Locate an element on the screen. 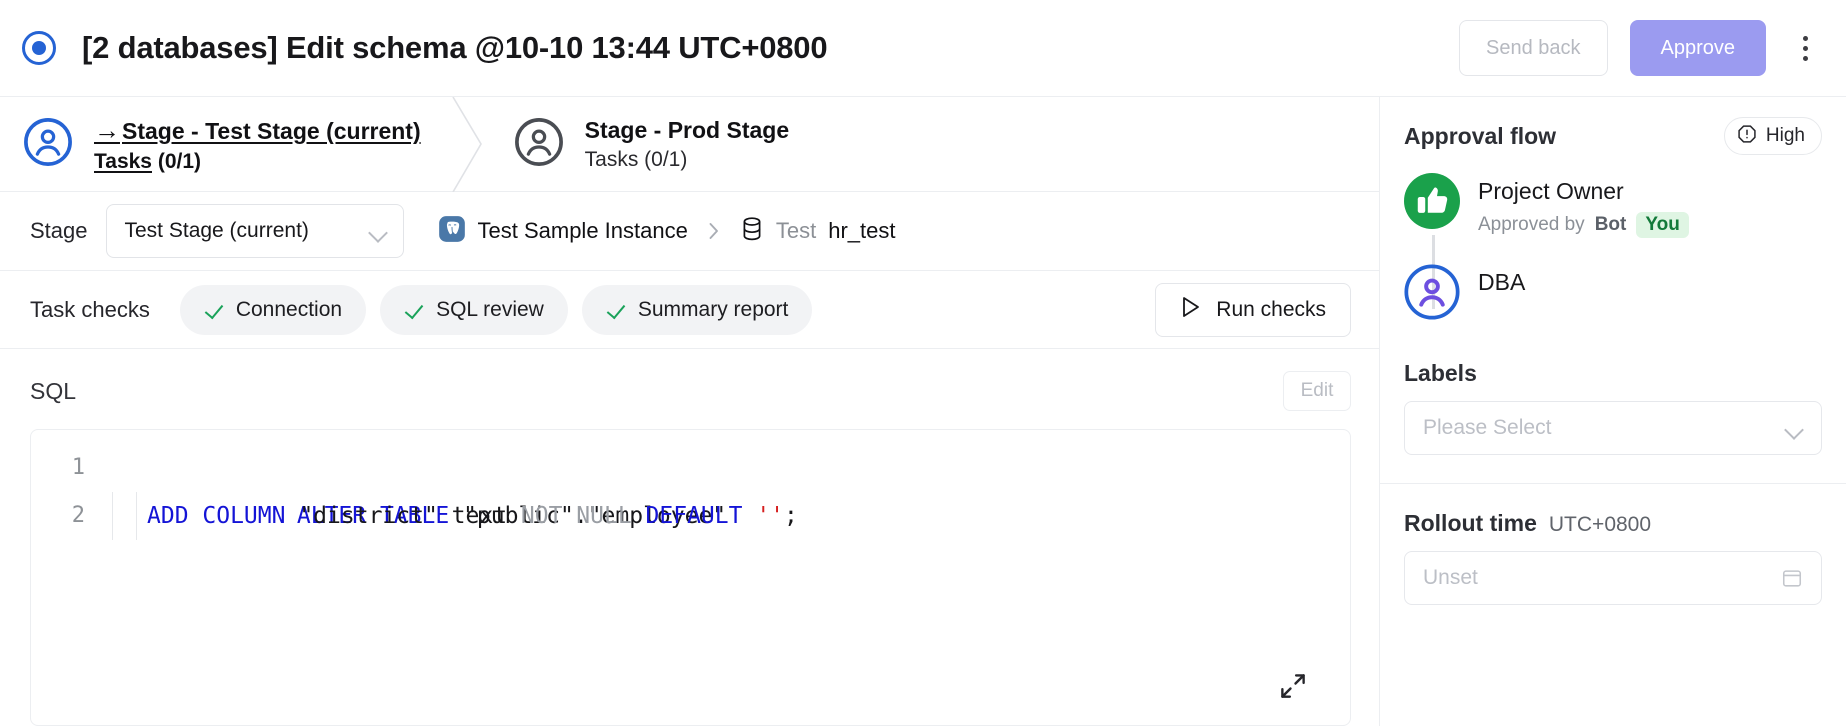  approval-flow-header: Approval flow High is located at coordinates (1613, 130).